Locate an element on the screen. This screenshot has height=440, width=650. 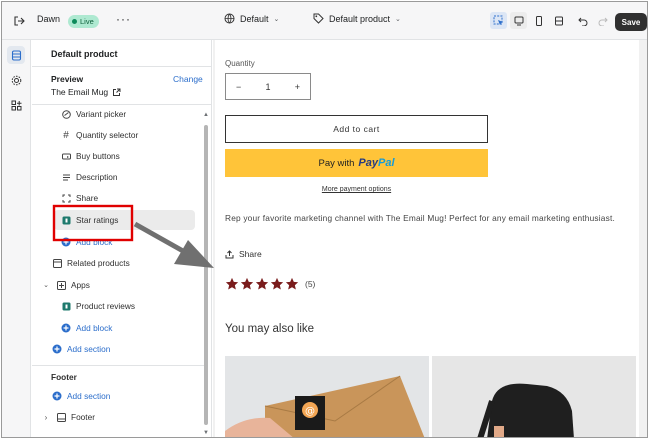
section-label: Apps is located at coordinates (80, 285).